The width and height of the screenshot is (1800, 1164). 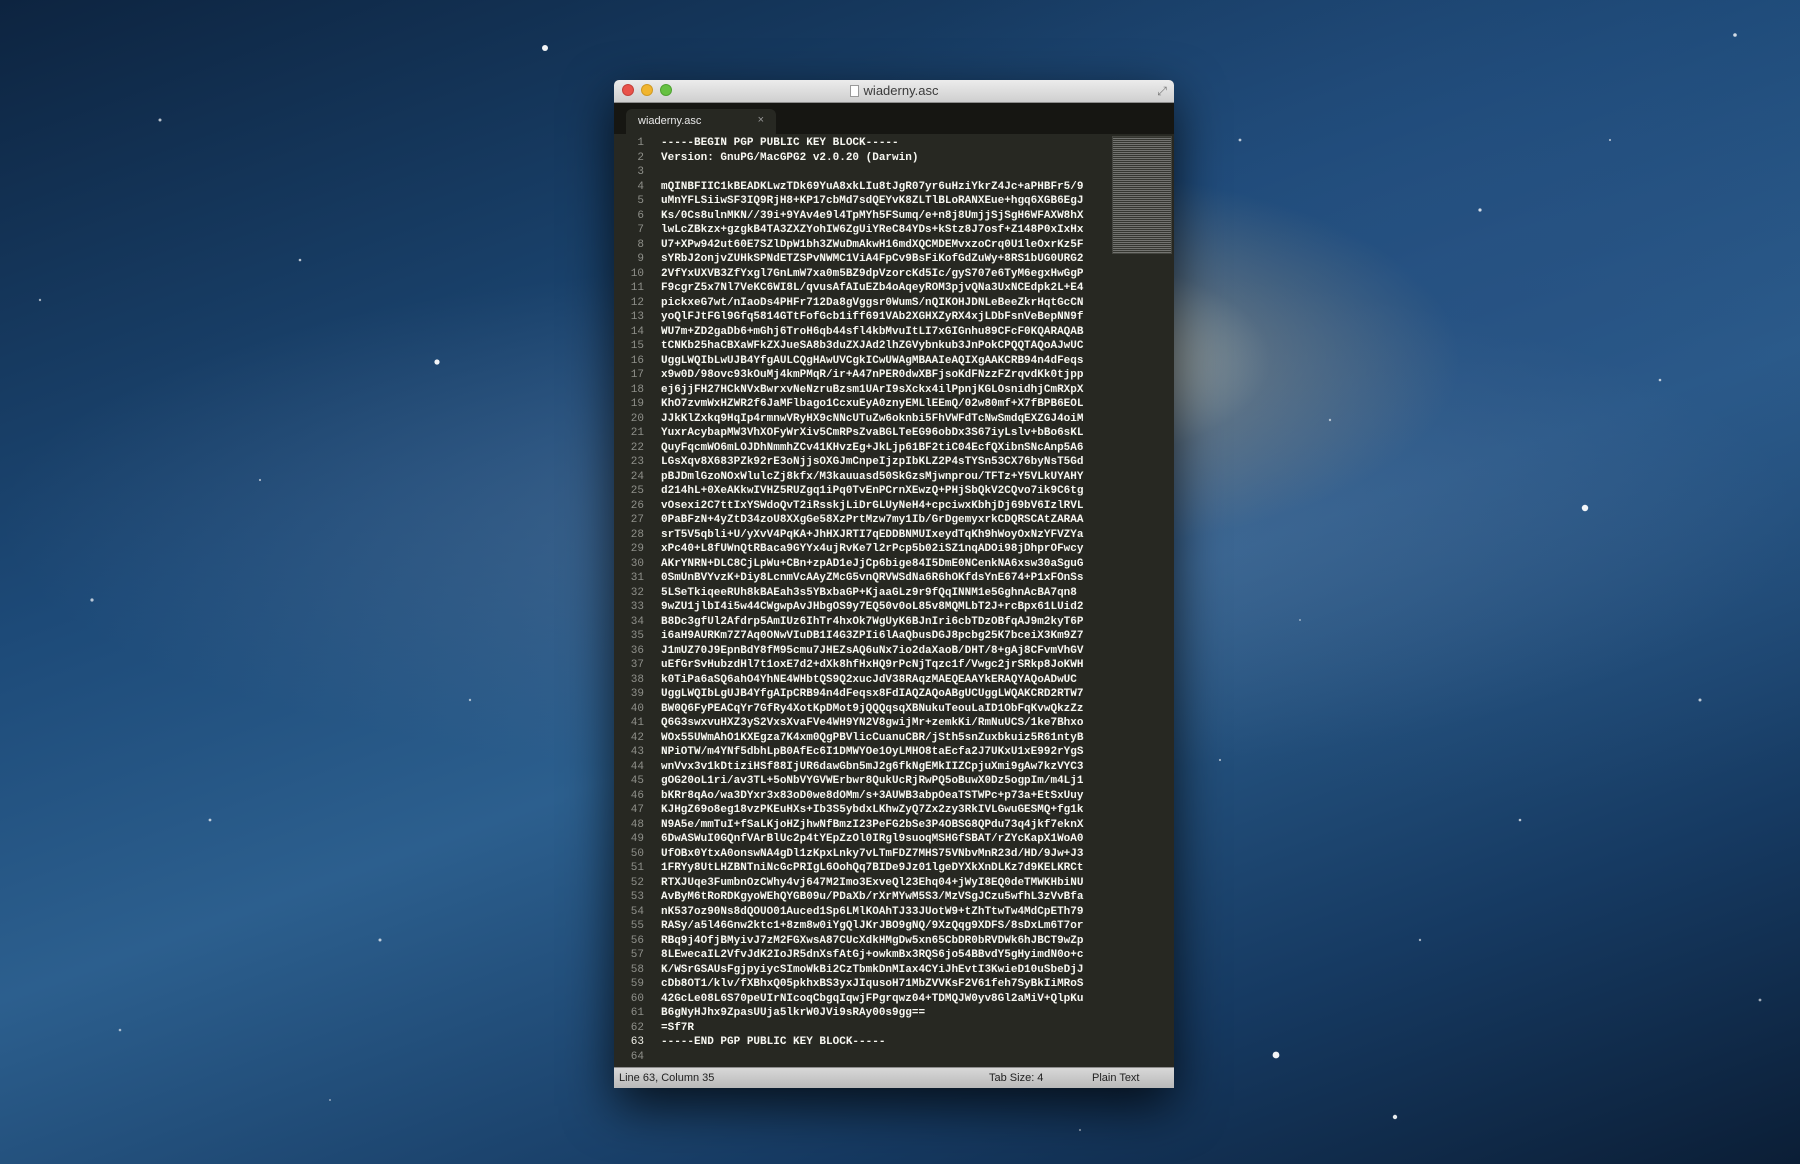 What do you see at coordinates (637, 607) in the screenshot?
I see `line-number: 33` at bounding box center [637, 607].